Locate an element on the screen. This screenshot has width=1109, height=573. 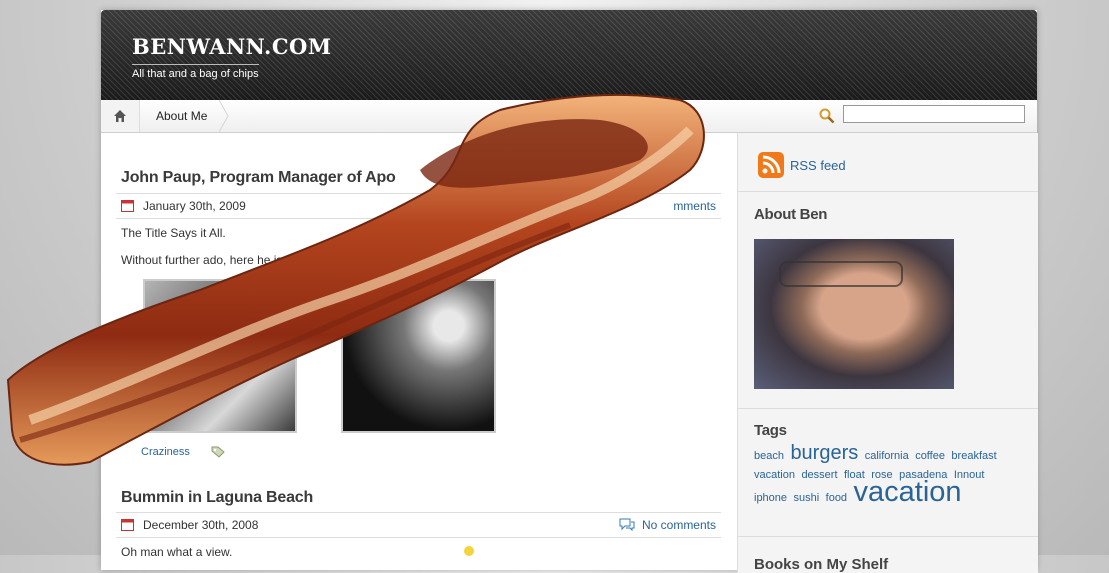
tag-icon is located at coordinates (218, 452).